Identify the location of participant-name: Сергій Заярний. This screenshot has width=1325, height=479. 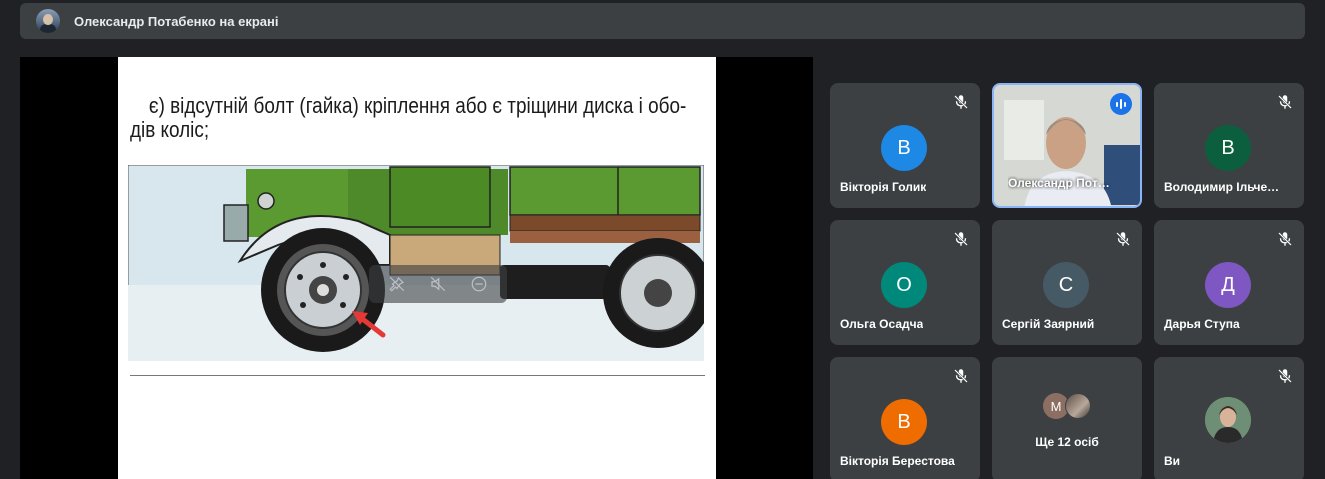
(1048, 324).